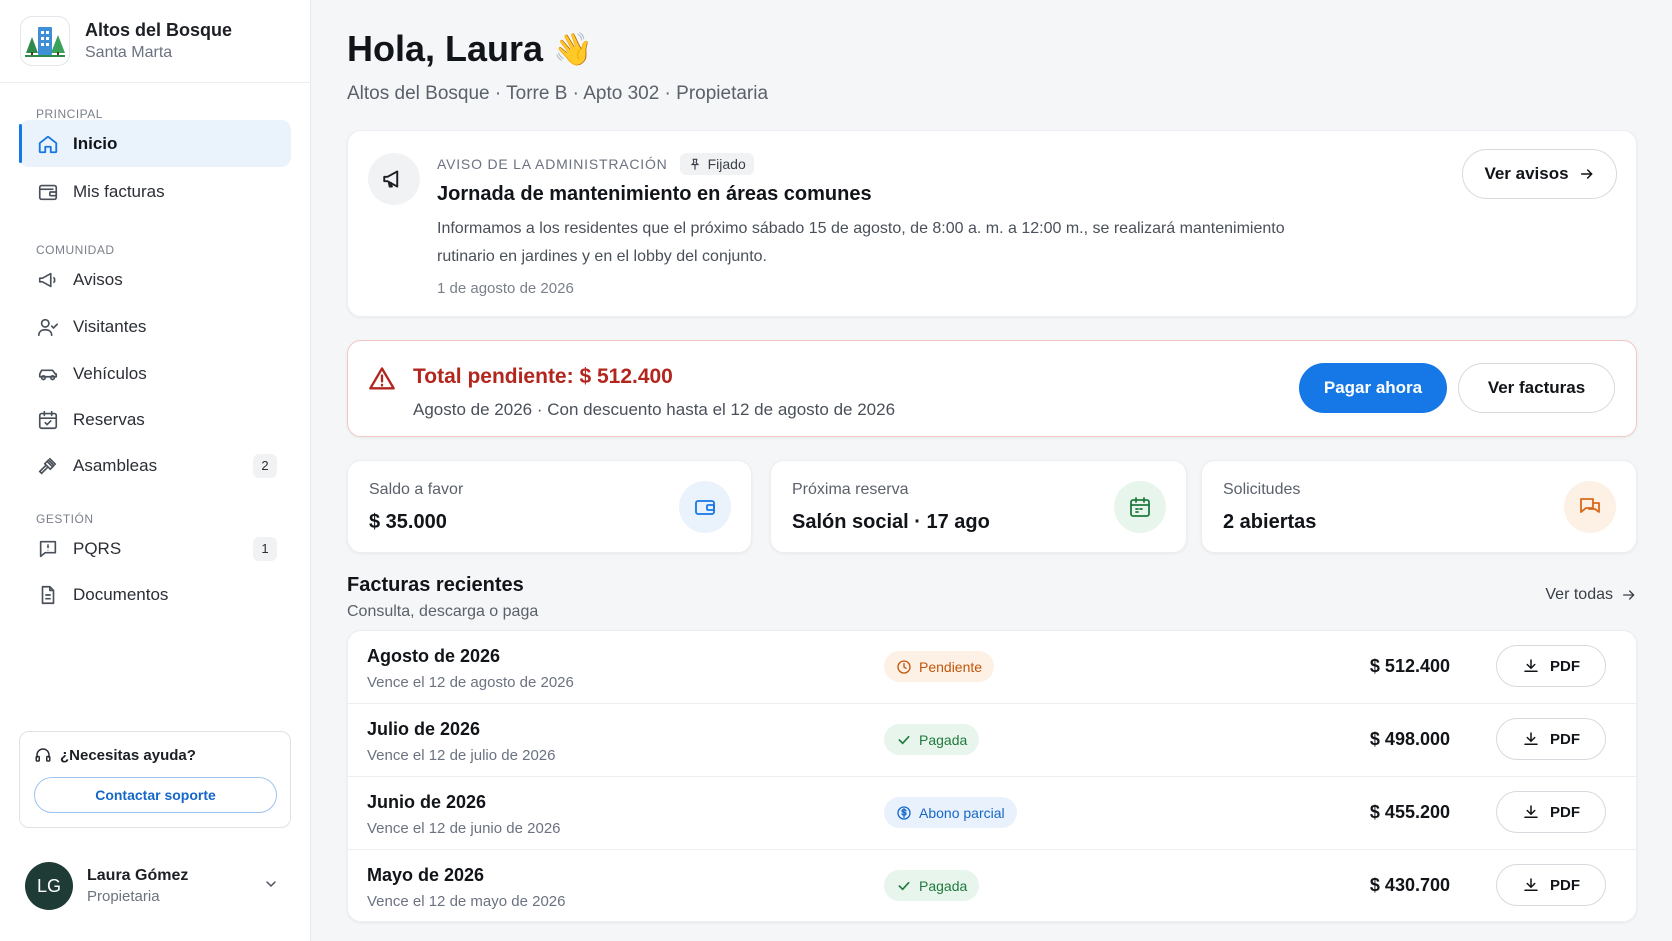 Image resolution: width=1672 pixels, height=941 pixels. I want to click on invoice-amount: $ 430.700, so click(1409, 885).